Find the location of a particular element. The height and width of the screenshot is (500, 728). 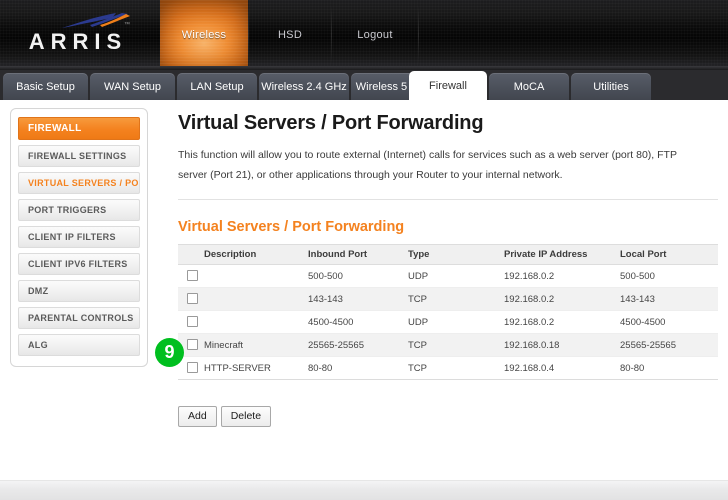

topnav-label-wireless: Wireless is located at coordinates (204, 35).